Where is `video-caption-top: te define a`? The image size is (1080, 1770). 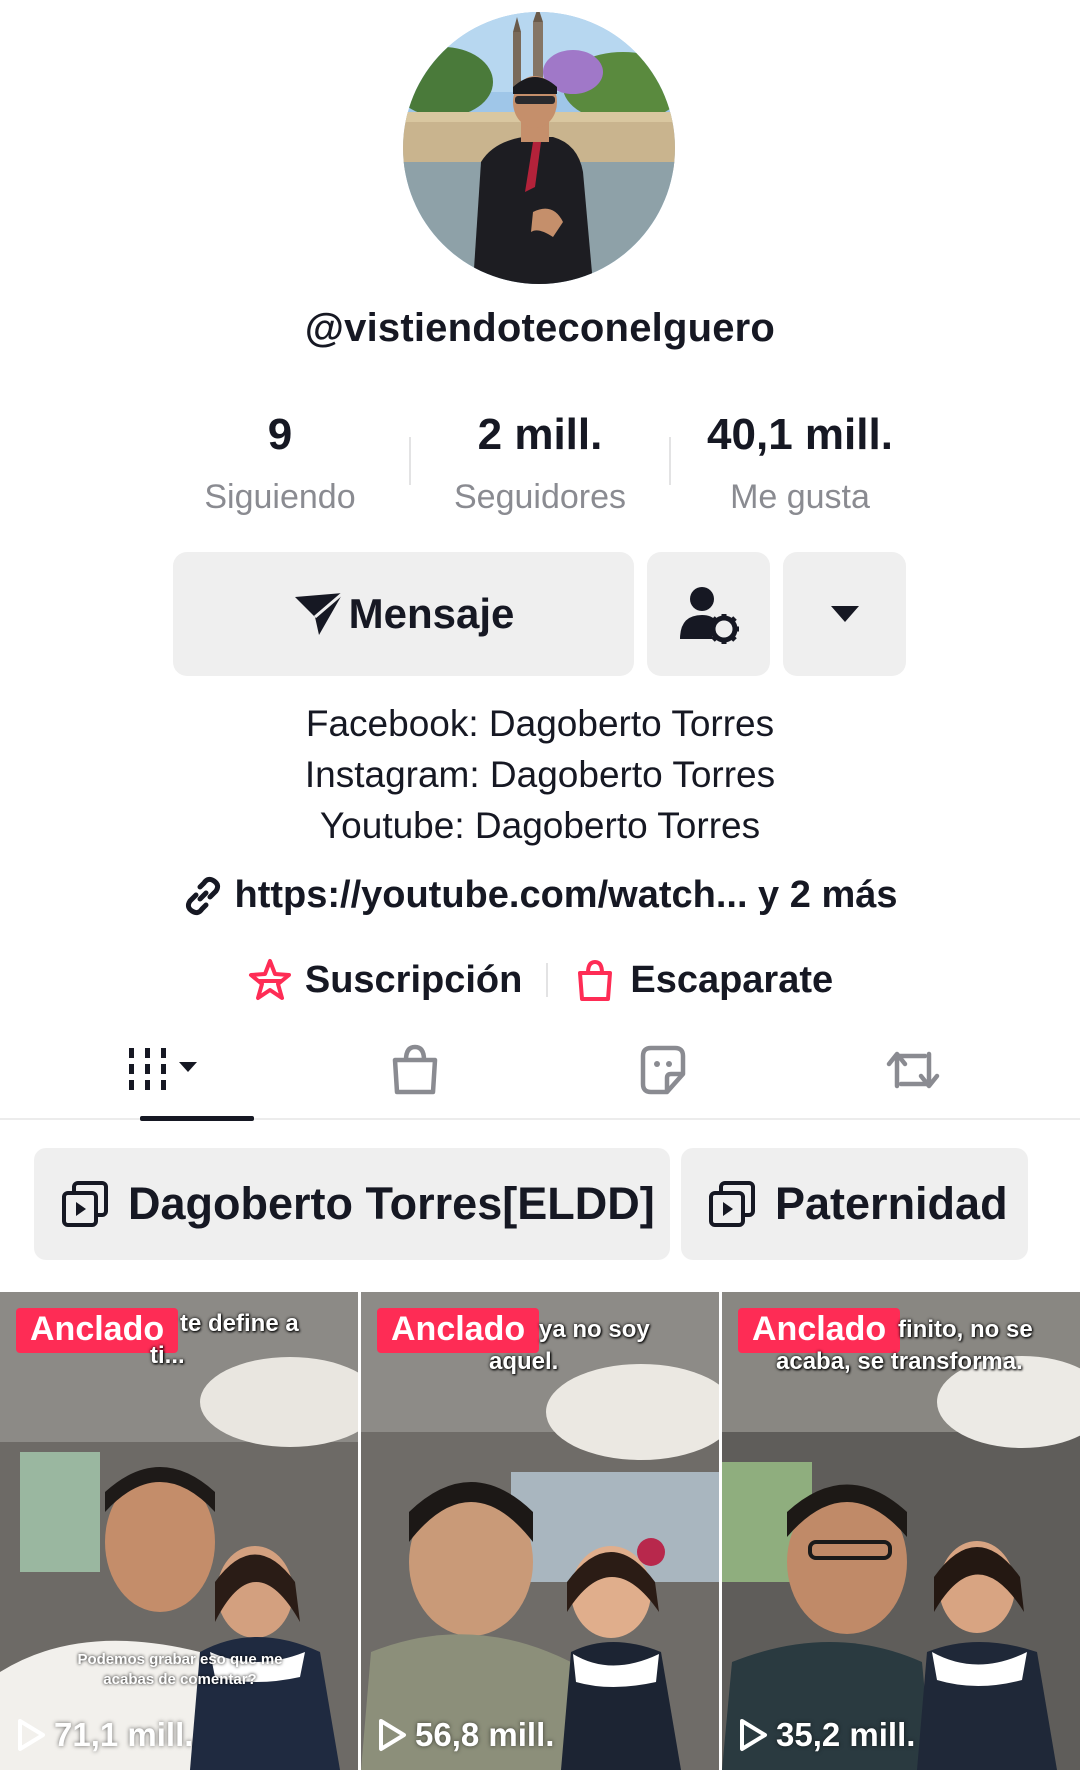 video-caption-top: te define a is located at coordinates (239, 1323).